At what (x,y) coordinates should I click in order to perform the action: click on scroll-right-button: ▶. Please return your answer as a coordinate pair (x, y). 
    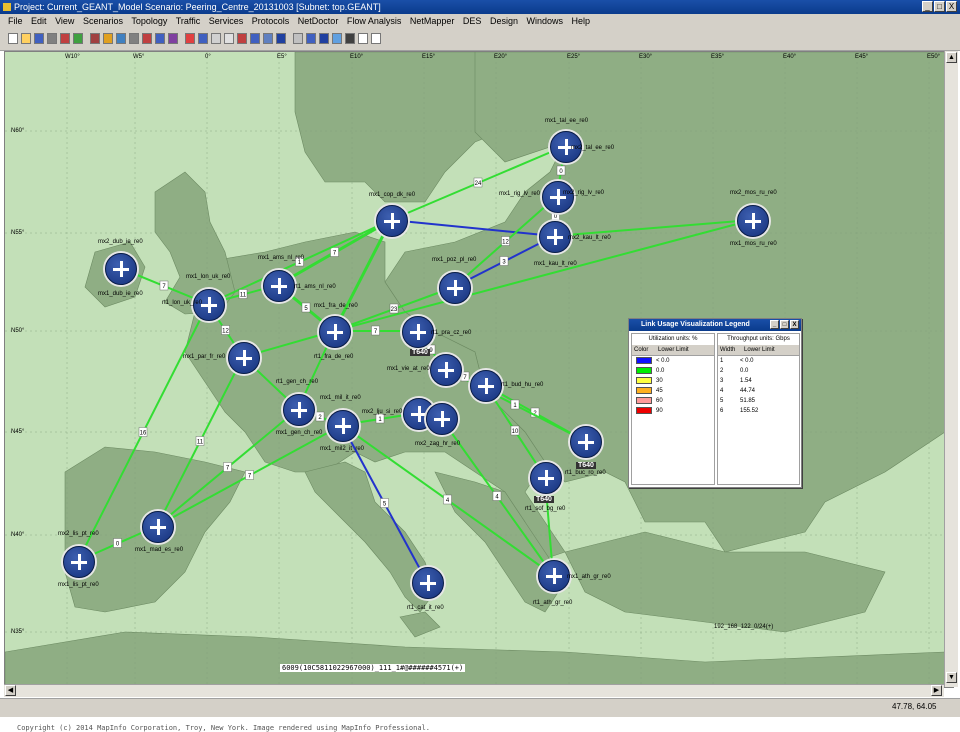
    Looking at the image, I should click on (936, 690).